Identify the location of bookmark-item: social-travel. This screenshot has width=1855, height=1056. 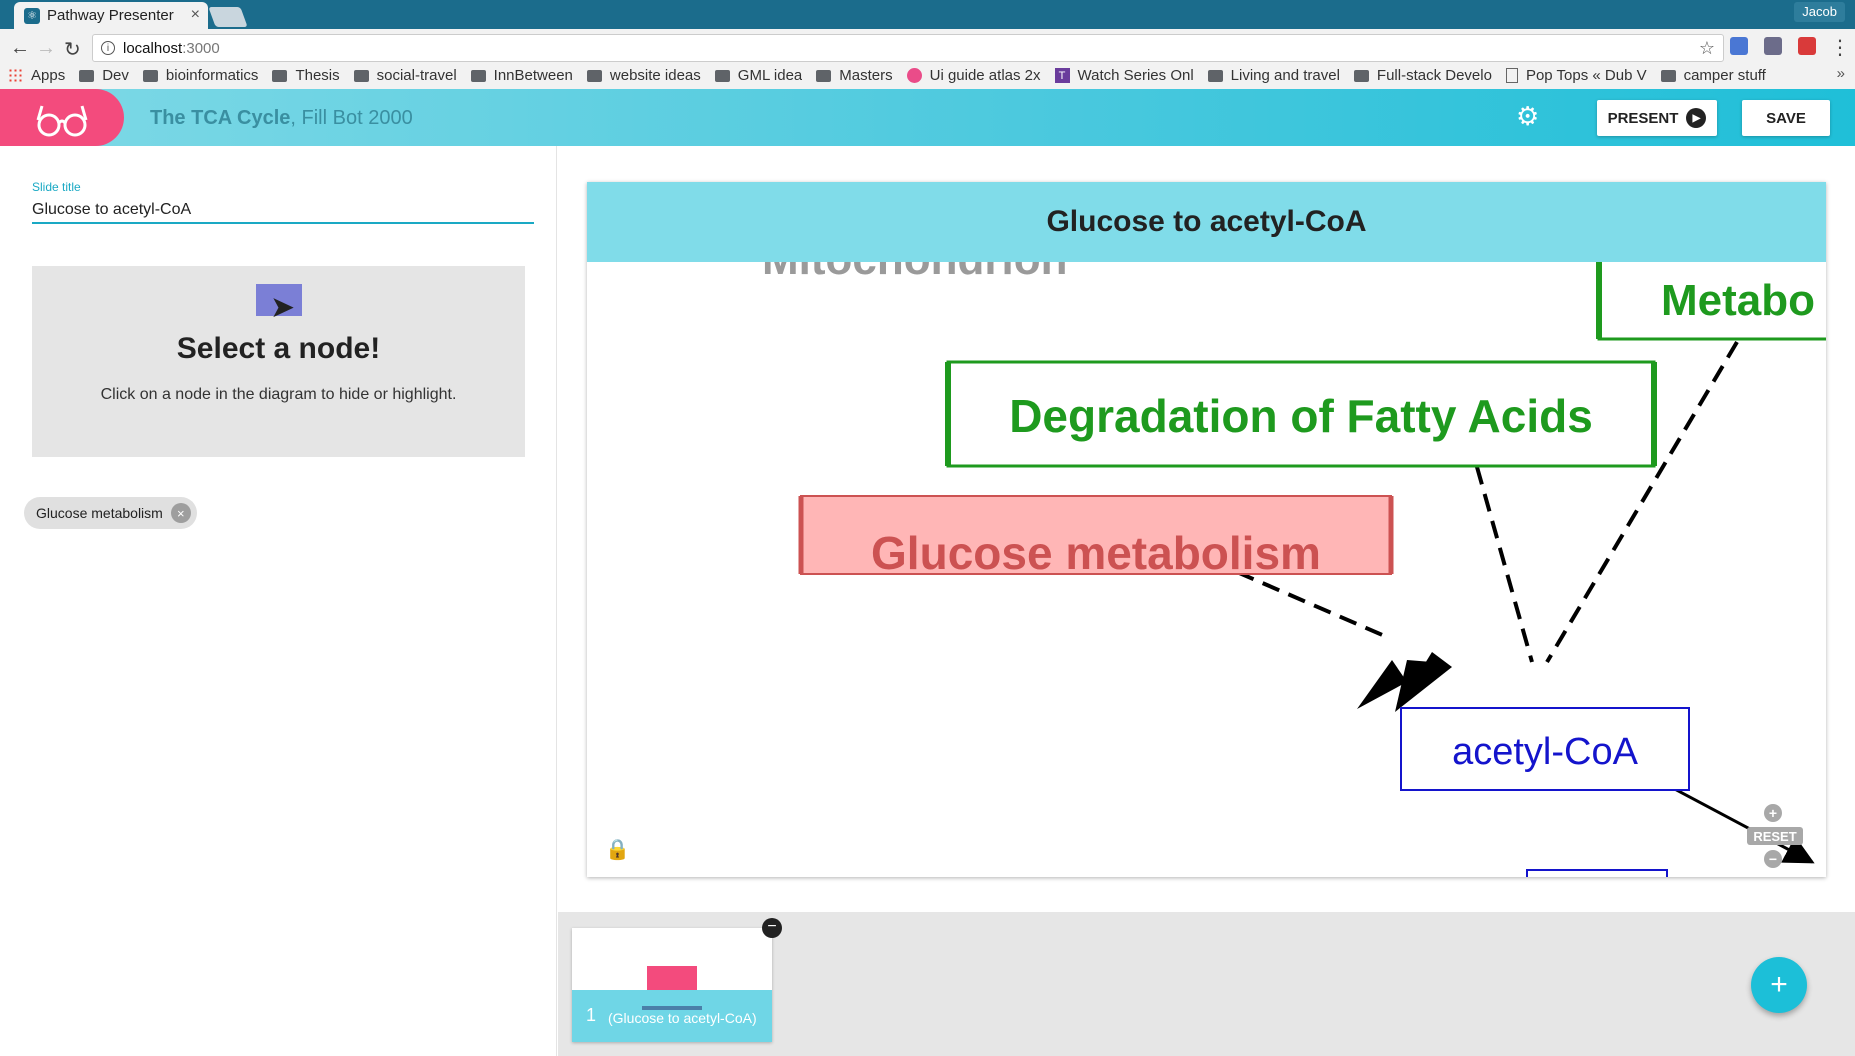
(405, 75).